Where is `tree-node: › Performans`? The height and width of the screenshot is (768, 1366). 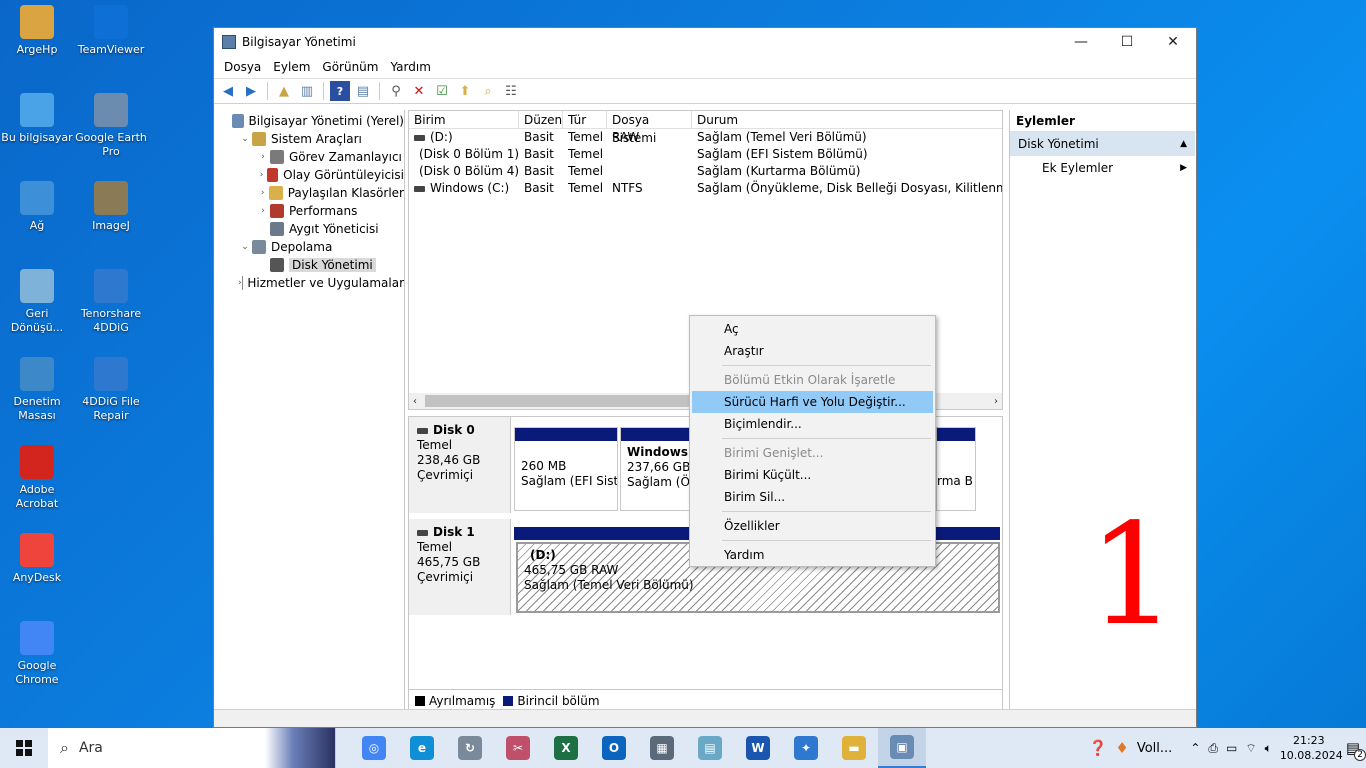 tree-node: › Performans is located at coordinates (310, 211).